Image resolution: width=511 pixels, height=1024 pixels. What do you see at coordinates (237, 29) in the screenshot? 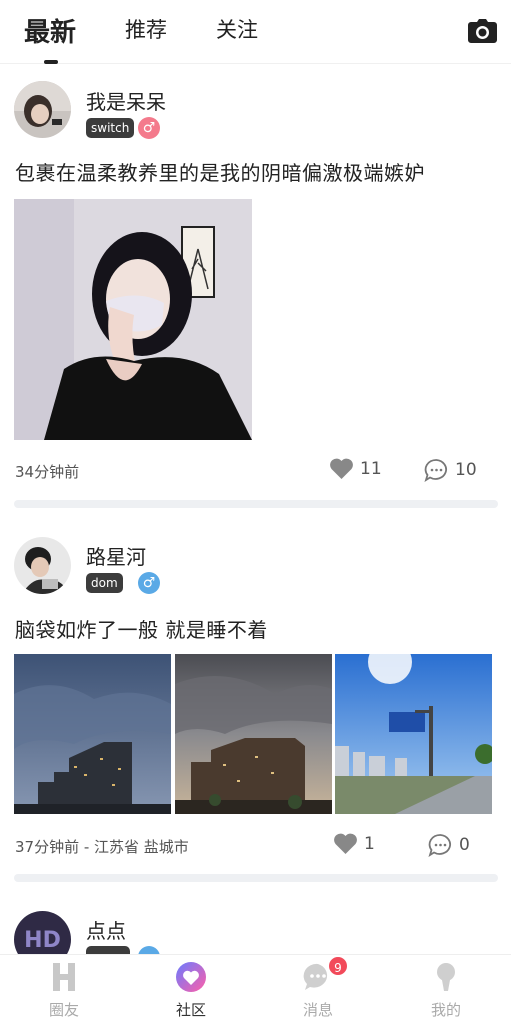
I see `tab-following: 关注` at bounding box center [237, 29].